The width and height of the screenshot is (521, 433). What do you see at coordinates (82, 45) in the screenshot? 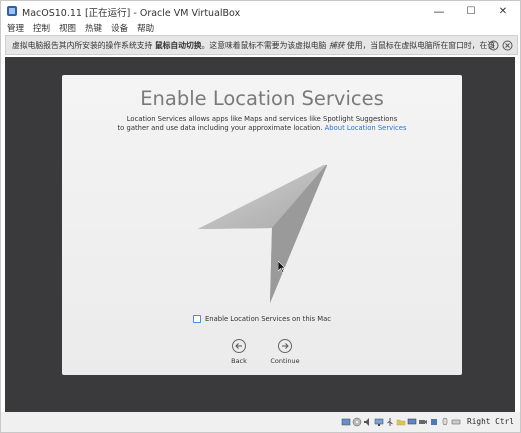
I see `notice-text-part1: 虚拟电脑报告其内所安装的操作系统支持` at bounding box center [82, 45].